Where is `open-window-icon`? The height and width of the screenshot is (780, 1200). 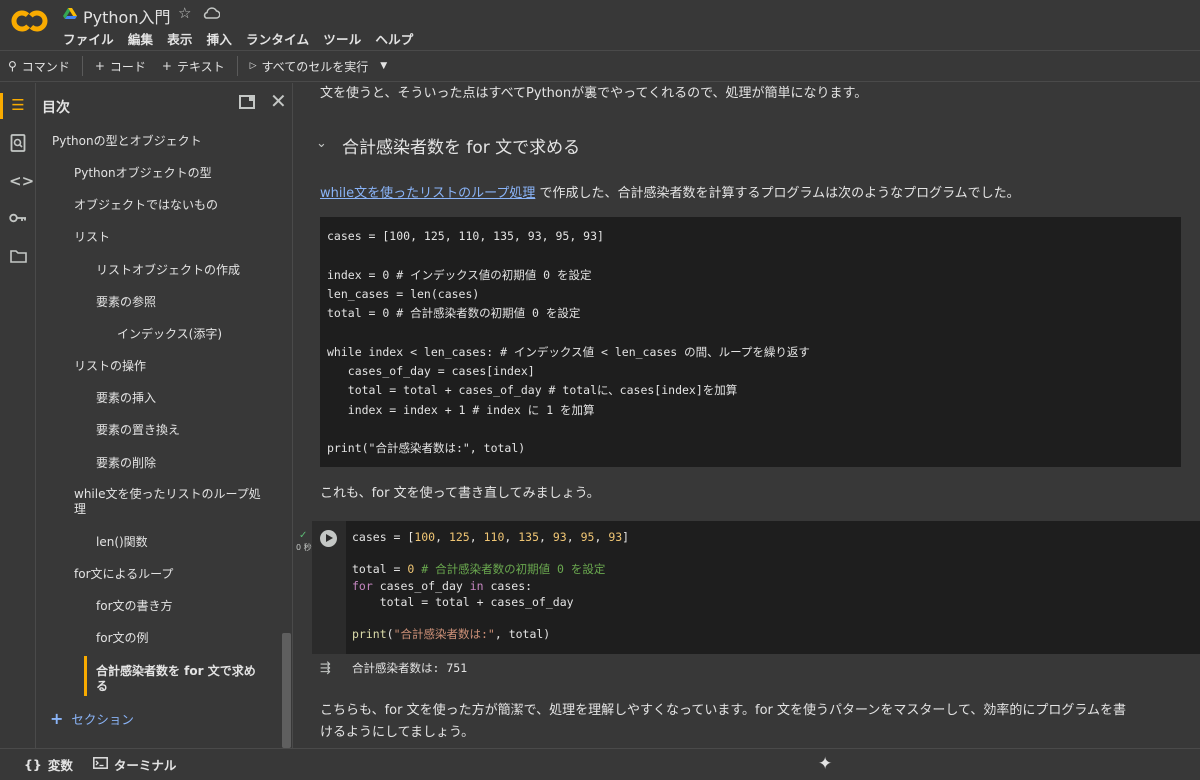 open-window-icon is located at coordinates (247, 102).